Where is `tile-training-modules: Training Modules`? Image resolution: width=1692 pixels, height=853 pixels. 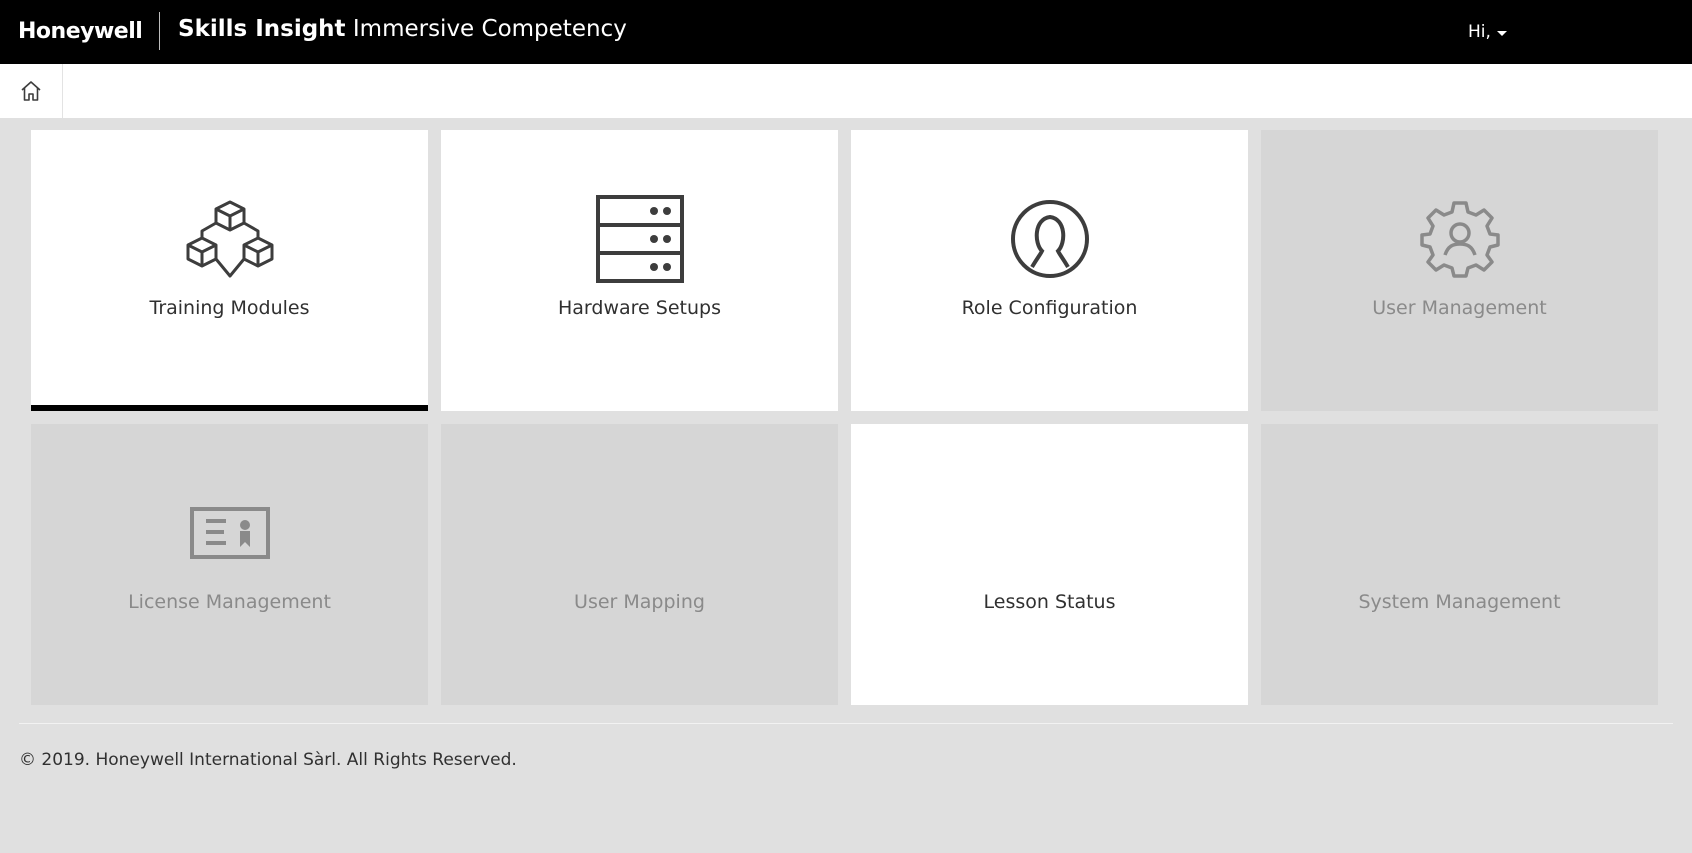
tile-training-modules: Training Modules is located at coordinates (229, 270).